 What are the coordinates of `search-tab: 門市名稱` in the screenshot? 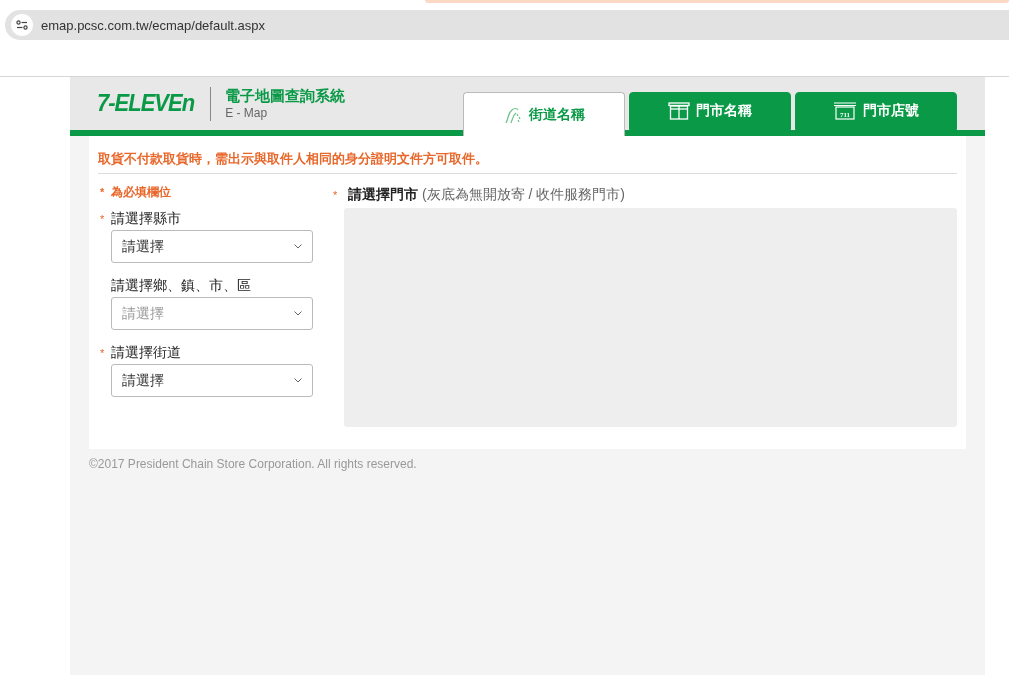 It's located at (710, 111).